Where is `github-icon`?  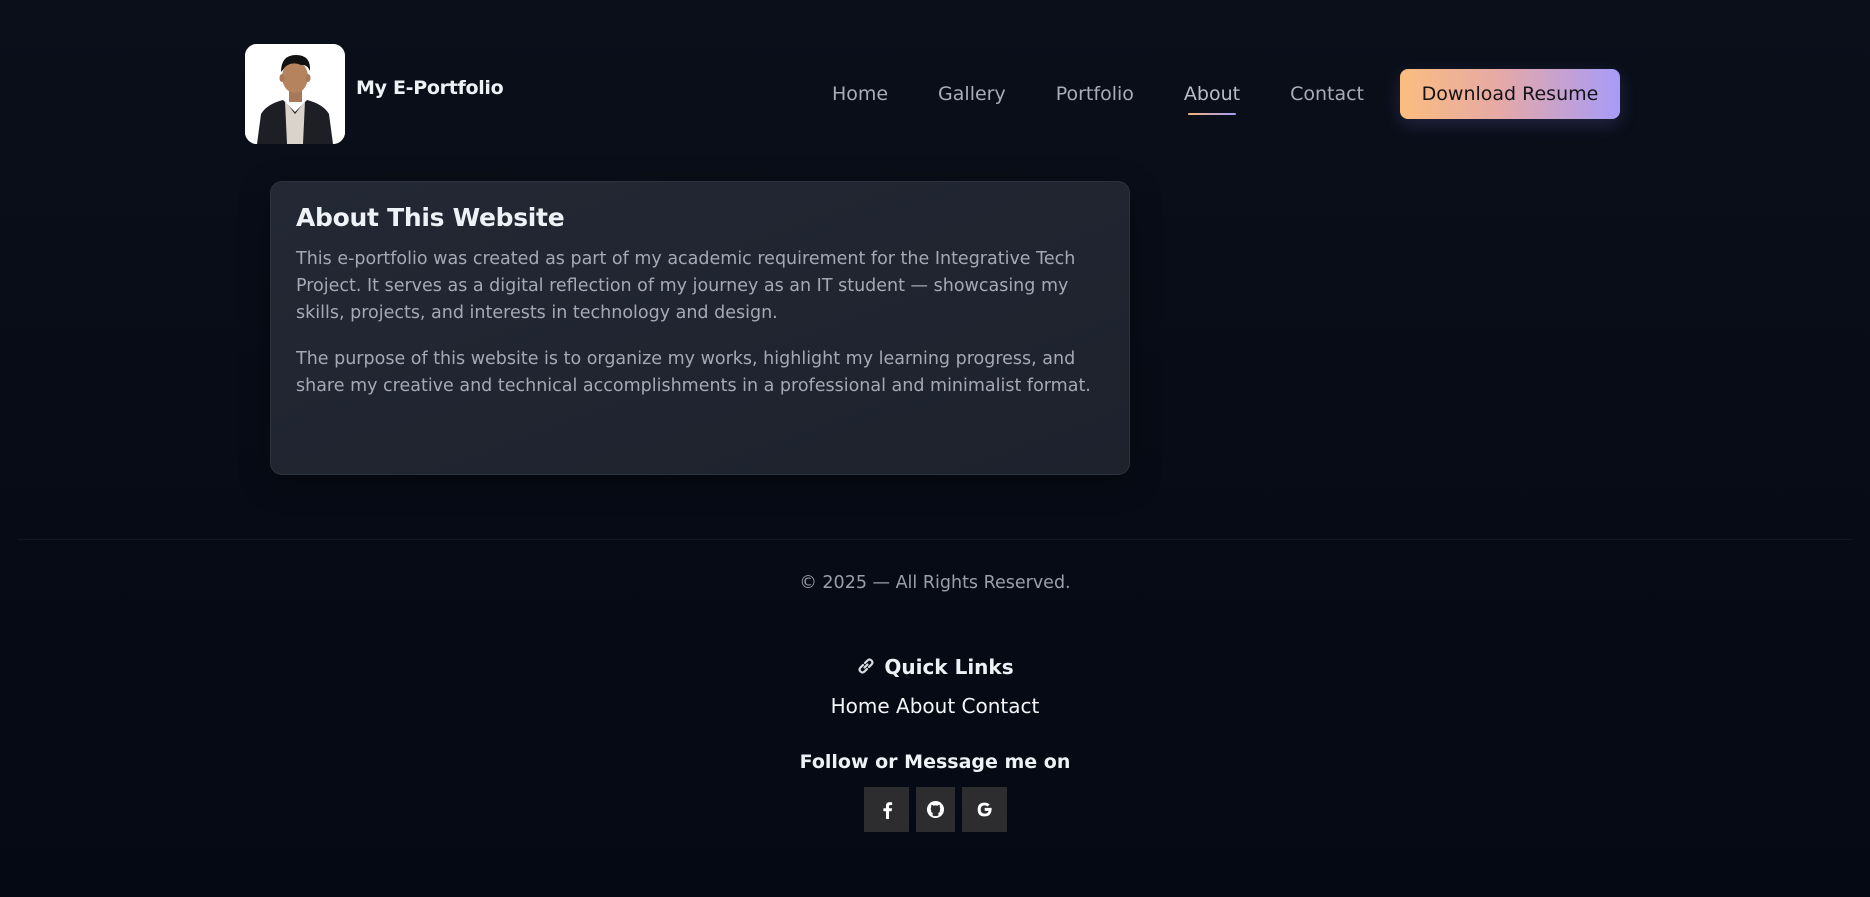
github-icon is located at coordinates (935, 809).